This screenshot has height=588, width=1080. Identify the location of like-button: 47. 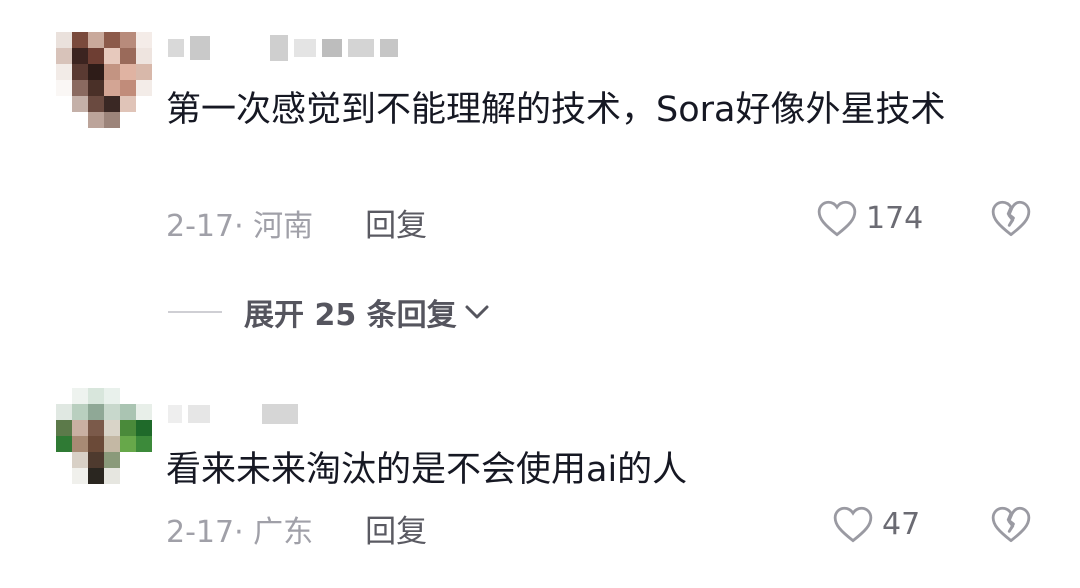
(876, 524).